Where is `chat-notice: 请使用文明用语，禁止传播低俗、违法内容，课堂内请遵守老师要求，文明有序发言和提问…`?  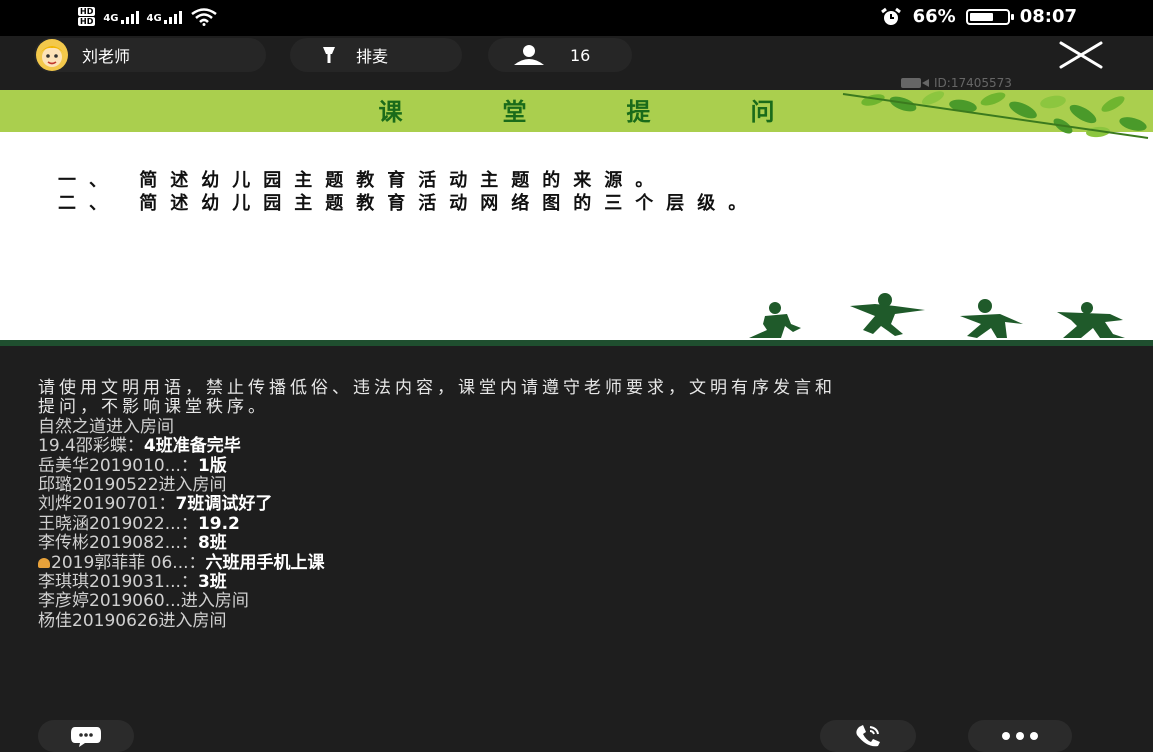 chat-notice: 请使用文明用语，禁止传播低俗、违法内容，课堂内请遵守老师要求，文明有序发言和提问… is located at coordinates (437, 398).